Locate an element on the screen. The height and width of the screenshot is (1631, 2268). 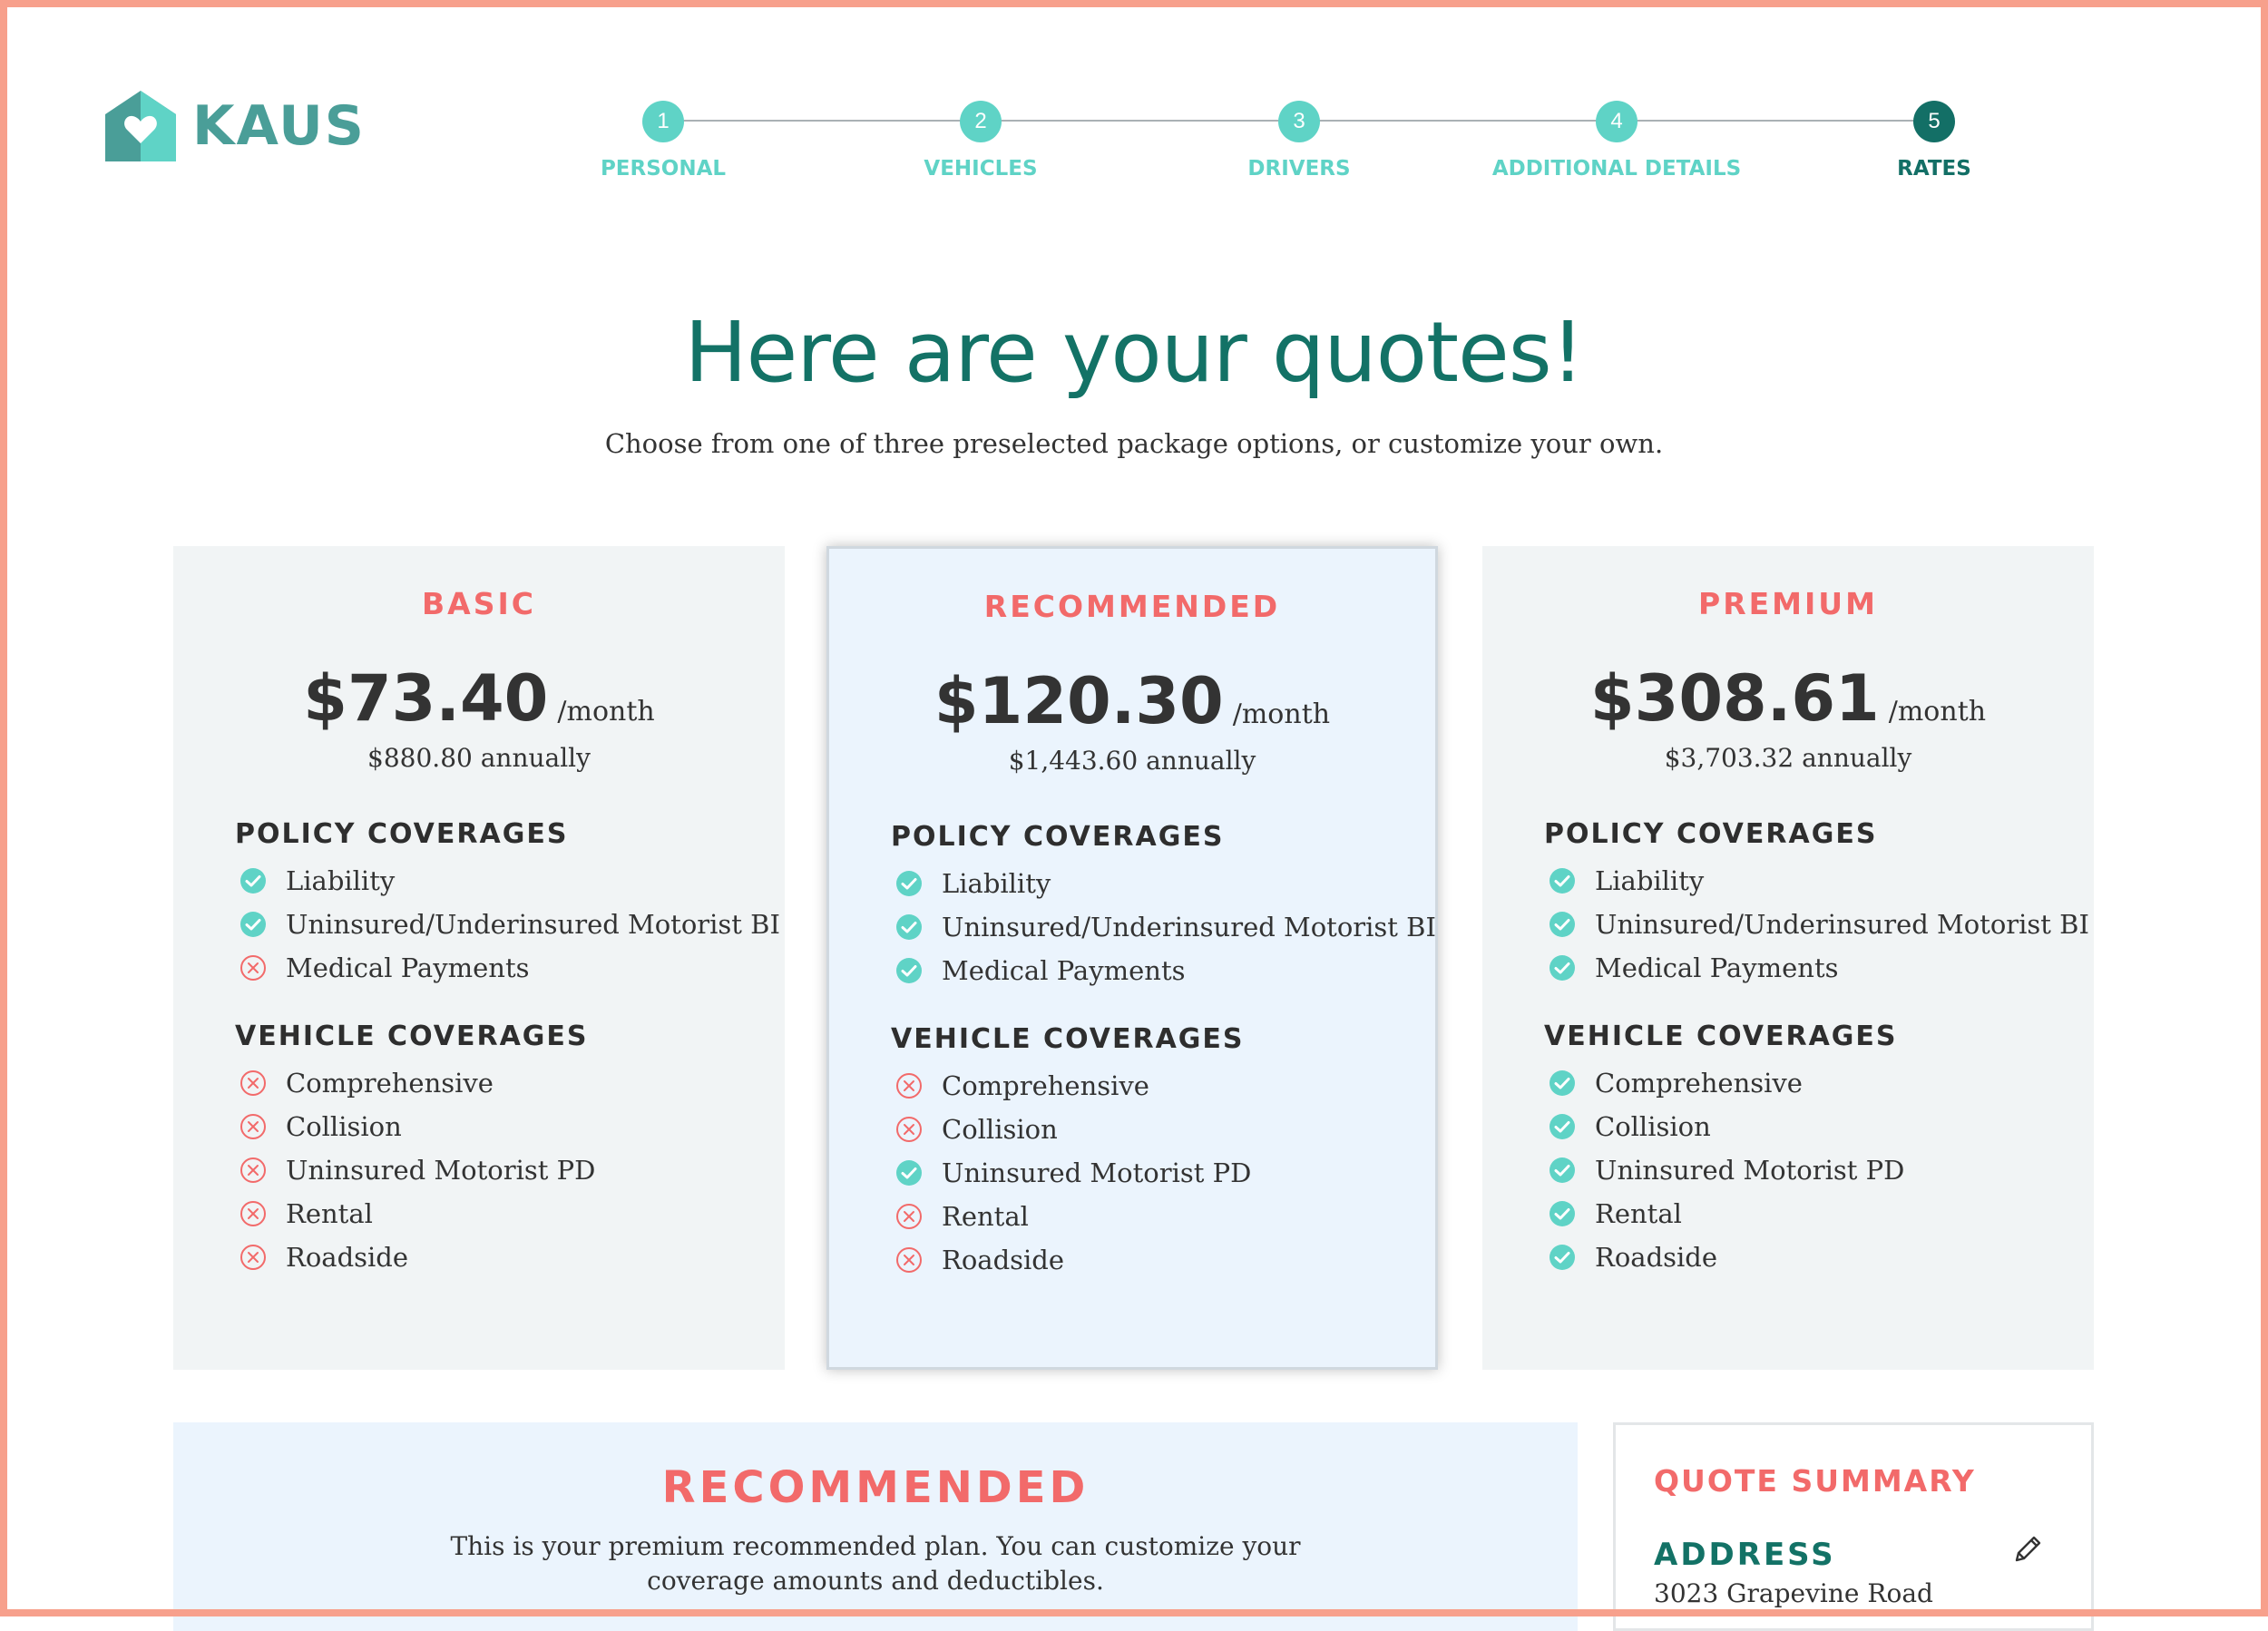
step-personal: 1 PERSONAL is located at coordinates (663, 141).